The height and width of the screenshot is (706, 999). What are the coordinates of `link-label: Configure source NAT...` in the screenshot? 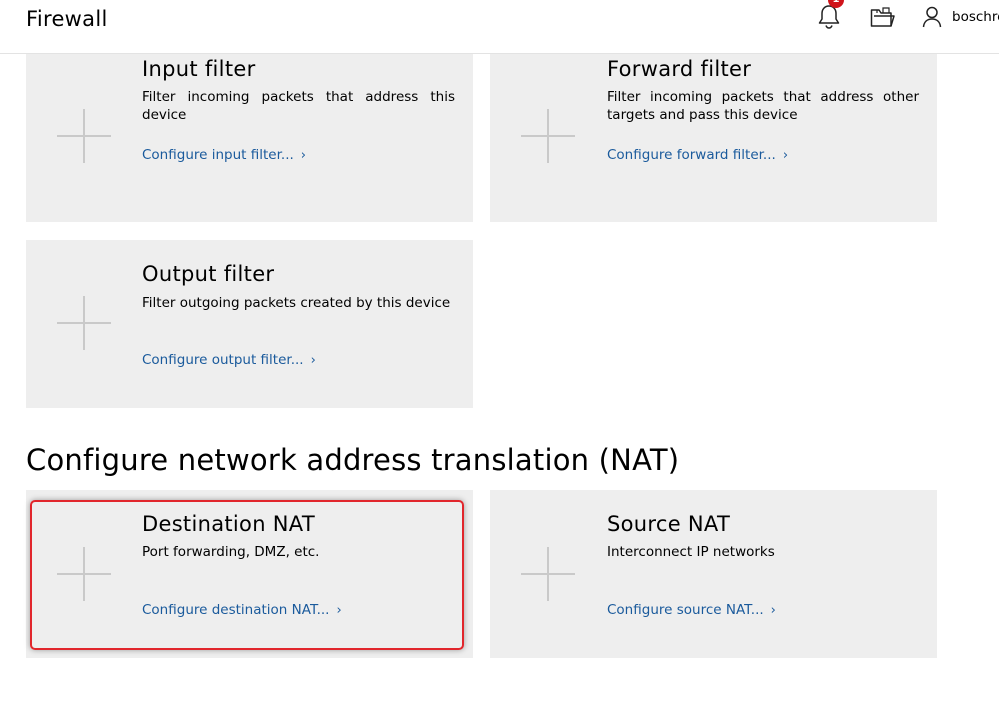 It's located at (685, 610).